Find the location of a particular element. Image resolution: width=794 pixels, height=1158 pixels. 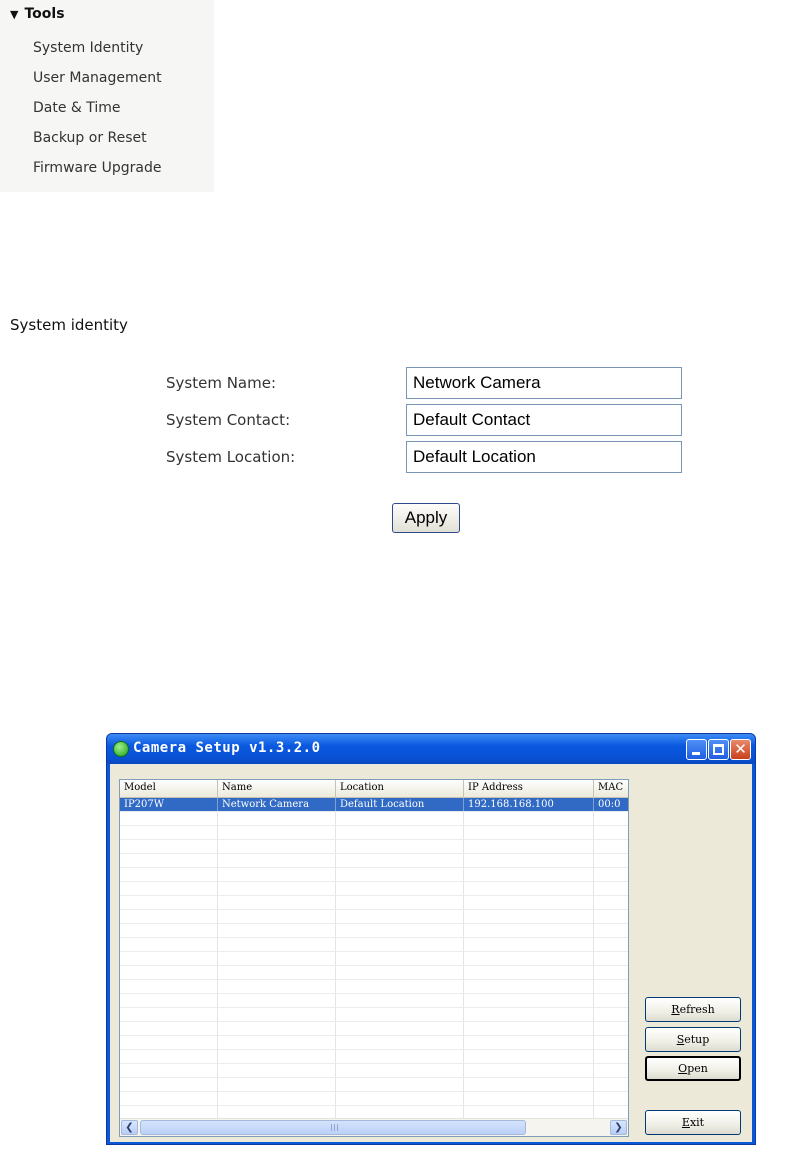

maximize-button is located at coordinates (718, 749).